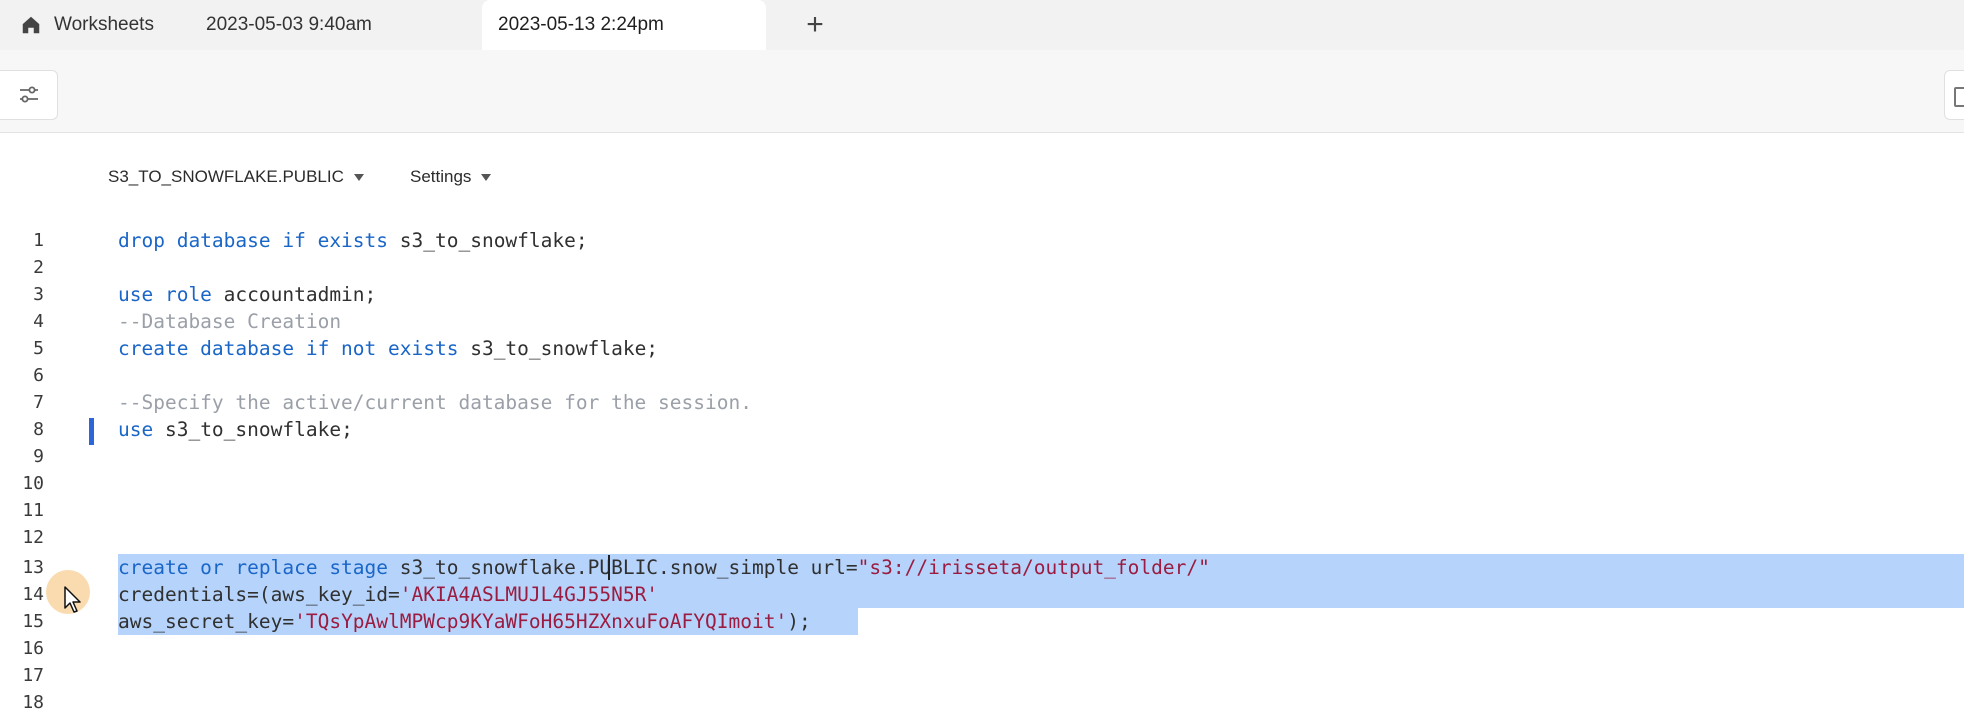 This screenshot has height=728, width=1964. What do you see at coordinates (72, 599) in the screenshot?
I see `mouse-pointer-icon` at bounding box center [72, 599].